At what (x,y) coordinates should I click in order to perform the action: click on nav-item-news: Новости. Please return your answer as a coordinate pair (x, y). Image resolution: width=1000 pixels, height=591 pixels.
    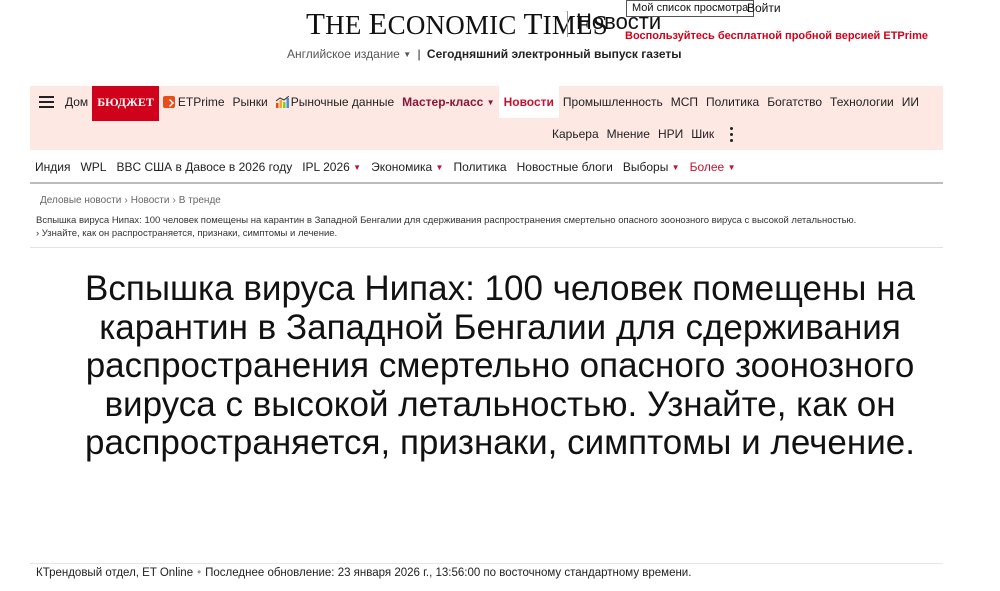
    Looking at the image, I should click on (528, 102).